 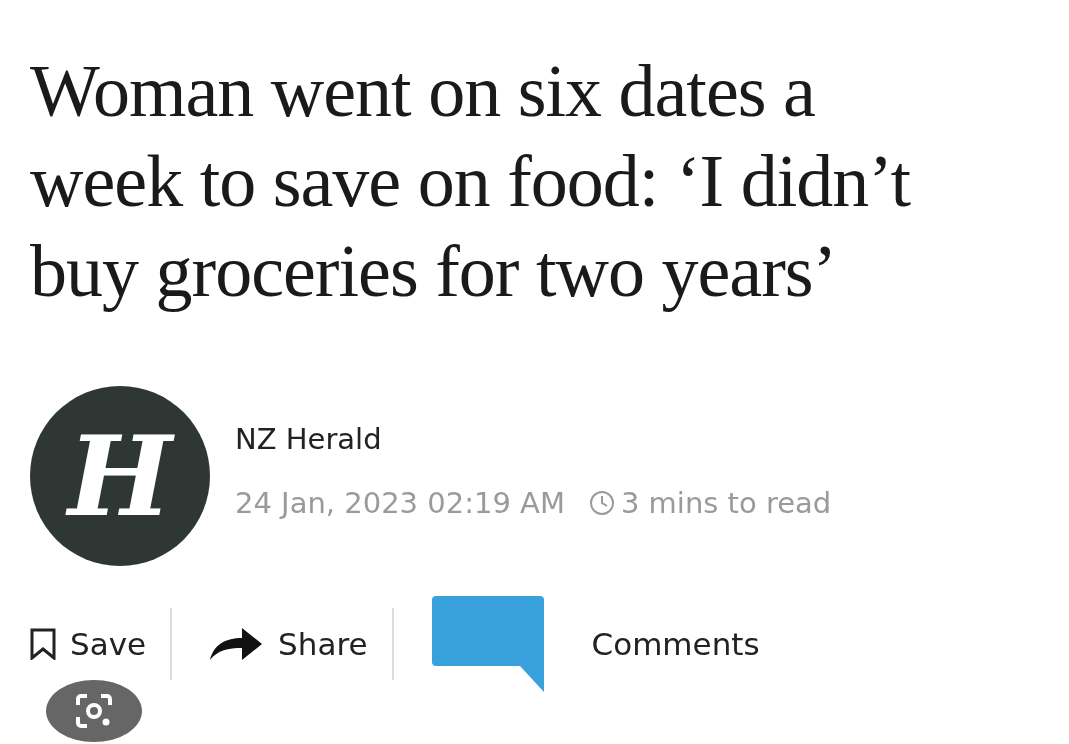 What do you see at coordinates (300, 644) in the screenshot?
I see `share-button: Share` at bounding box center [300, 644].